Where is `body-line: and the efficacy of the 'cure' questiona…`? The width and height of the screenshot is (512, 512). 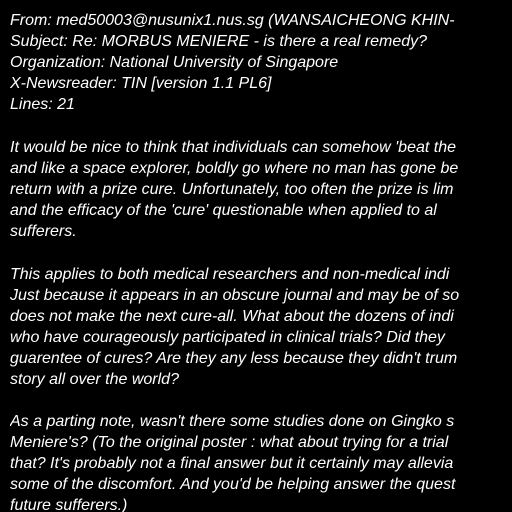 body-line: and the efficacy of the 'cure' questiona… is located at coordinates (223, 210).